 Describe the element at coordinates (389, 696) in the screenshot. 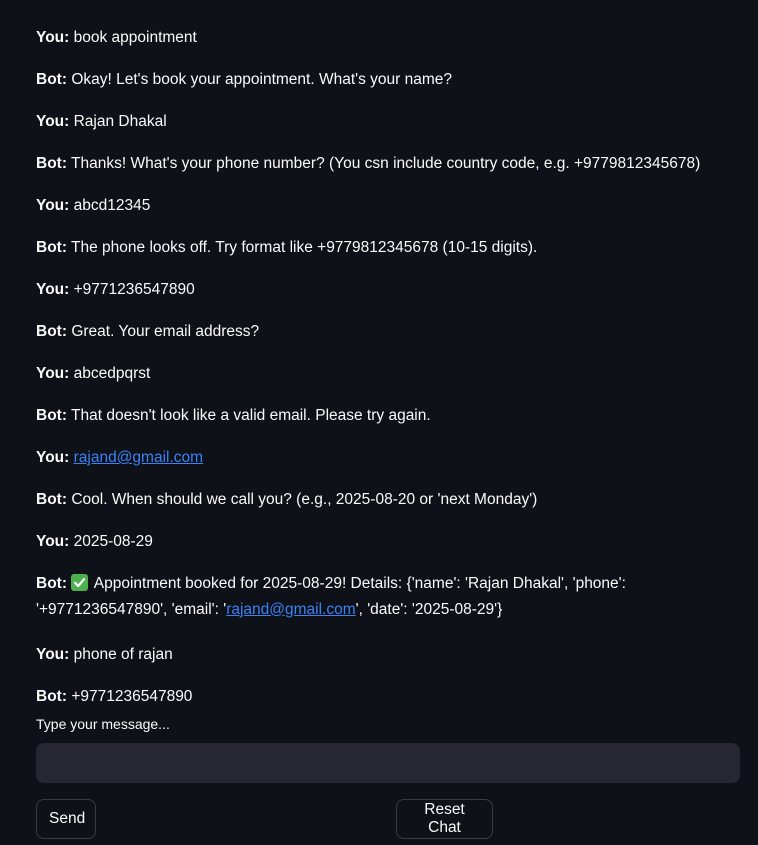

I see `chat-message-bot: Bot: +9771236547890` at that location.